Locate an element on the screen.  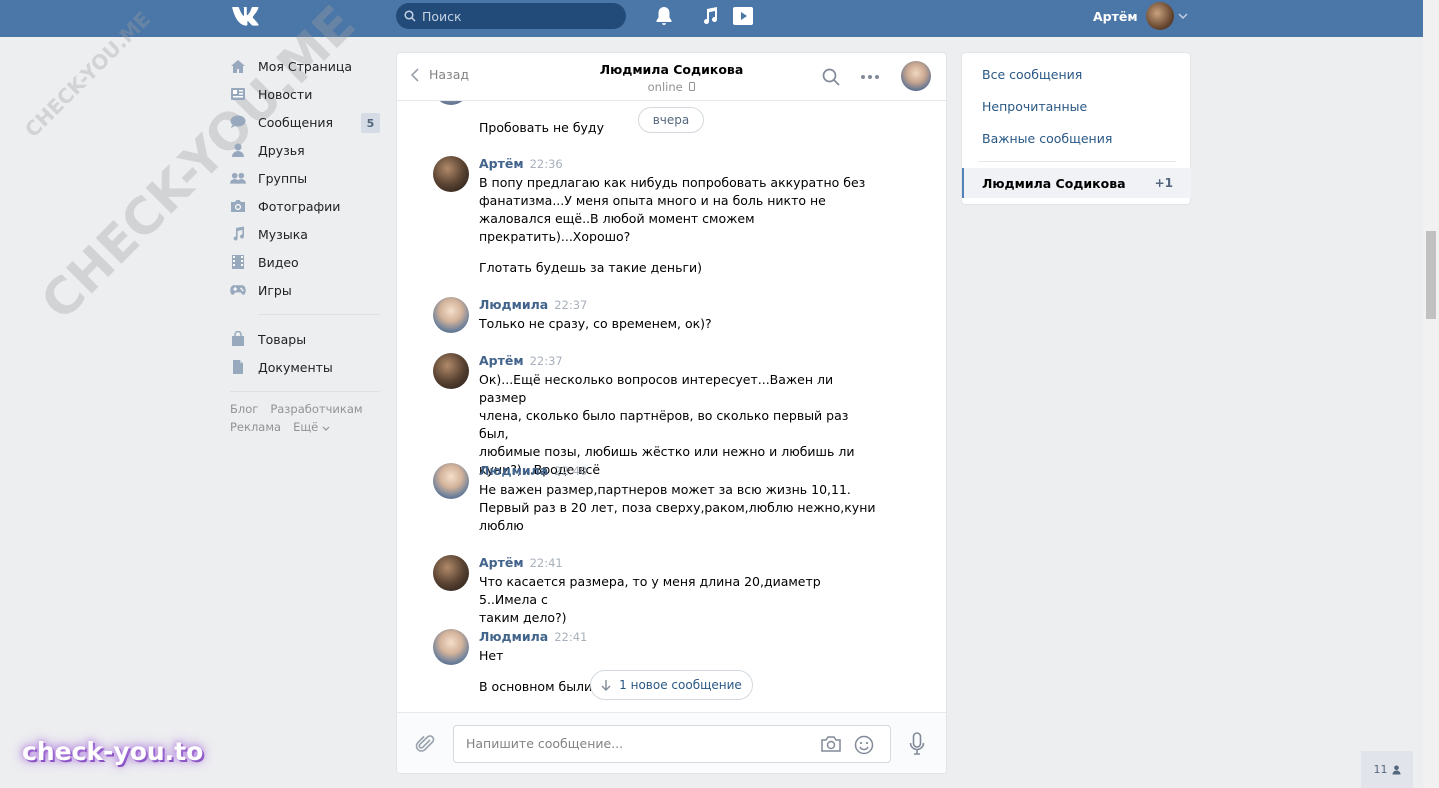
more-icon is located at coordinates (870, 77).